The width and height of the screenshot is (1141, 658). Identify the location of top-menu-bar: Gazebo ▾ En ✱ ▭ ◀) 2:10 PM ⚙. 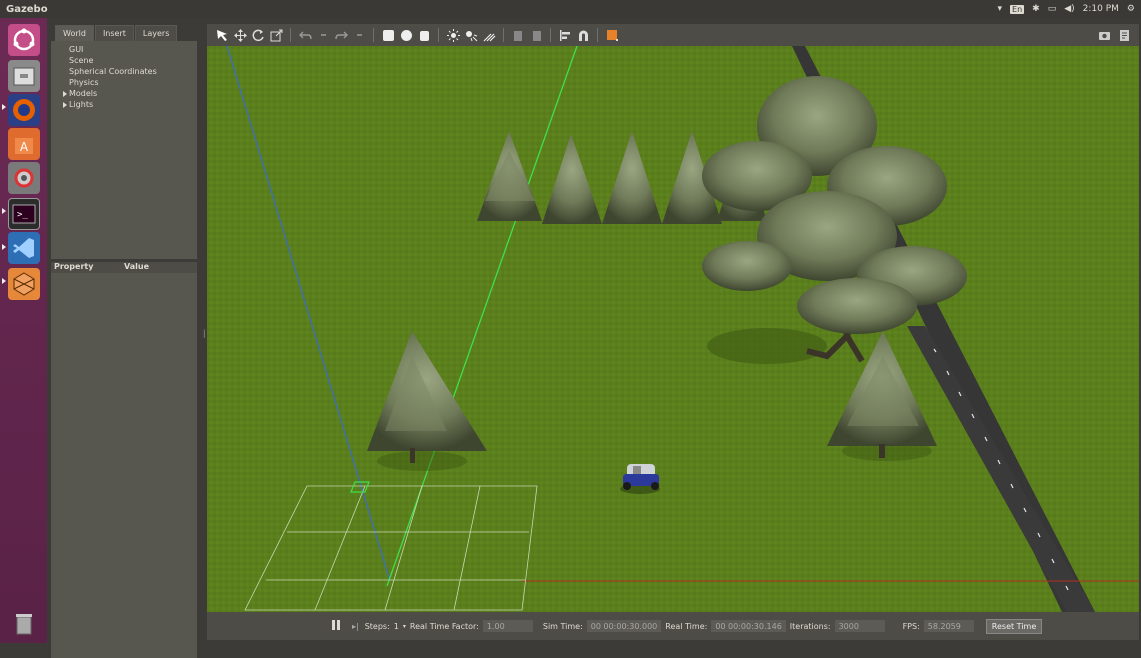
(570, 9).